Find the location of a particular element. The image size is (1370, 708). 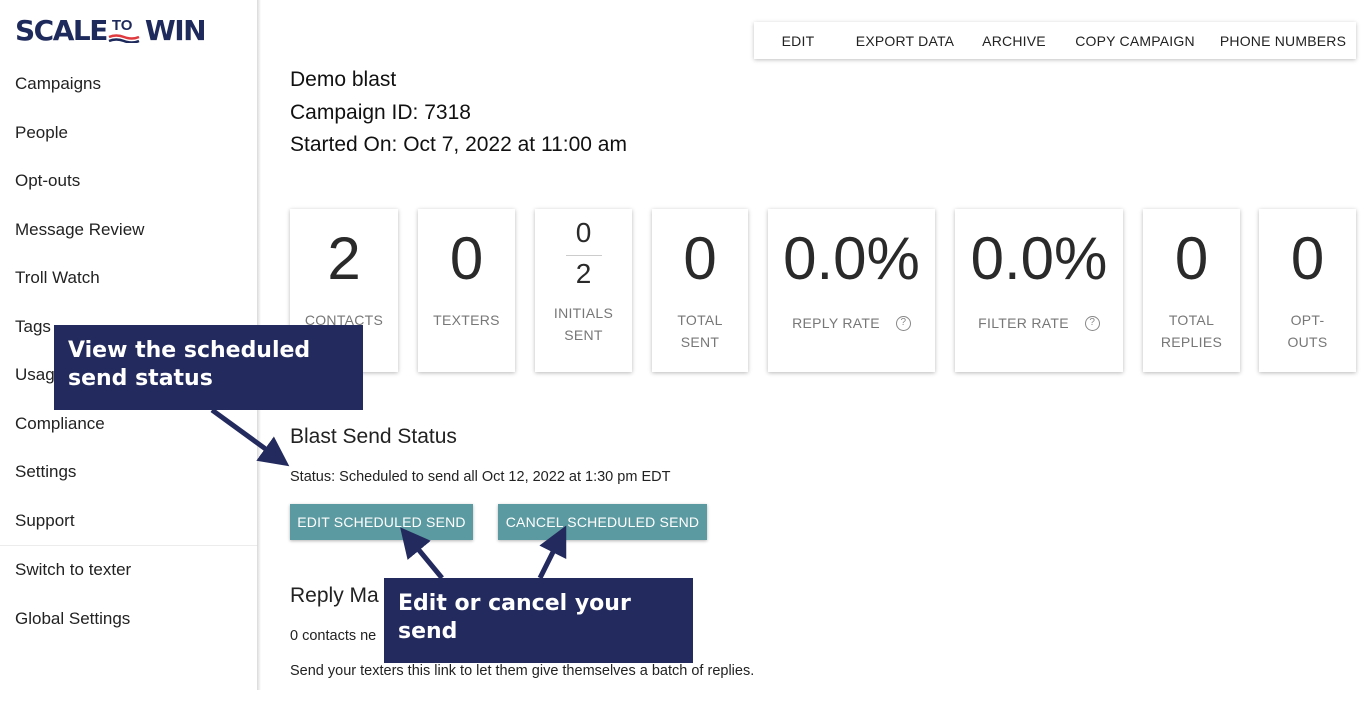

total-replies-count: 0 is located at coordinates (1191, 258).